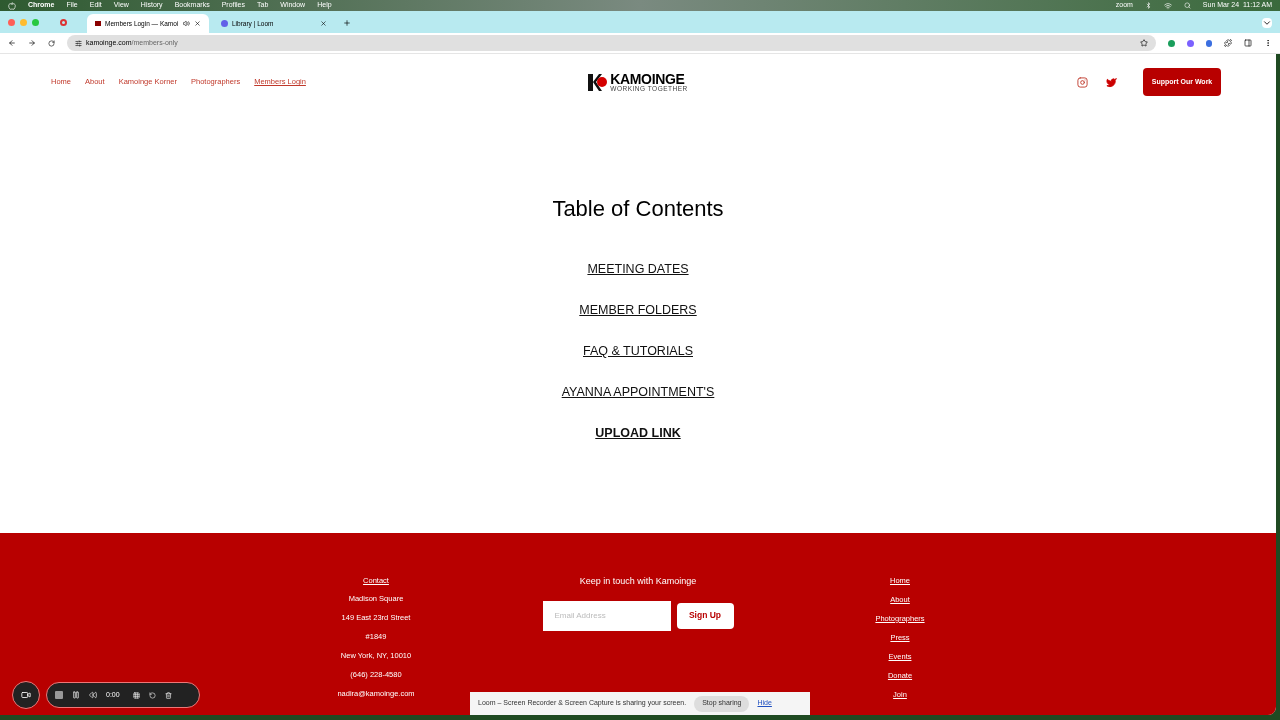 The width and height of the screenshot is (1280, 720). What do you see at coordinates (638, 392) in the screenshot?
I see `toc-link: AYANNA APPOINTMENT'S` at bounding box center [638, 392].